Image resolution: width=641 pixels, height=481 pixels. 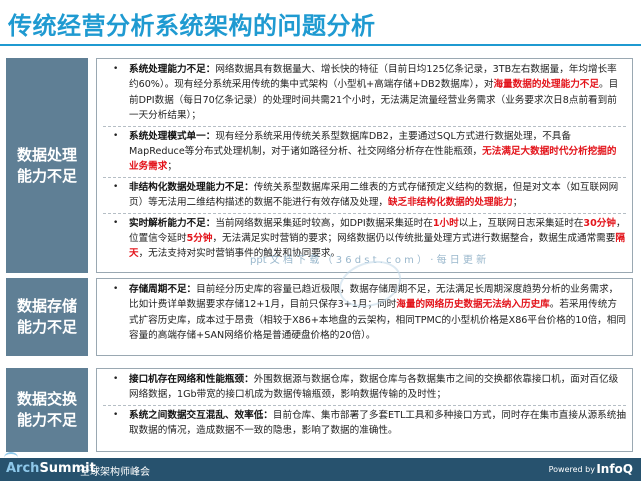 What do you see at coordinates (571, 469) in the screenshot?
I see `powered-by-text: Powered by` at bounding box center [571, 469].